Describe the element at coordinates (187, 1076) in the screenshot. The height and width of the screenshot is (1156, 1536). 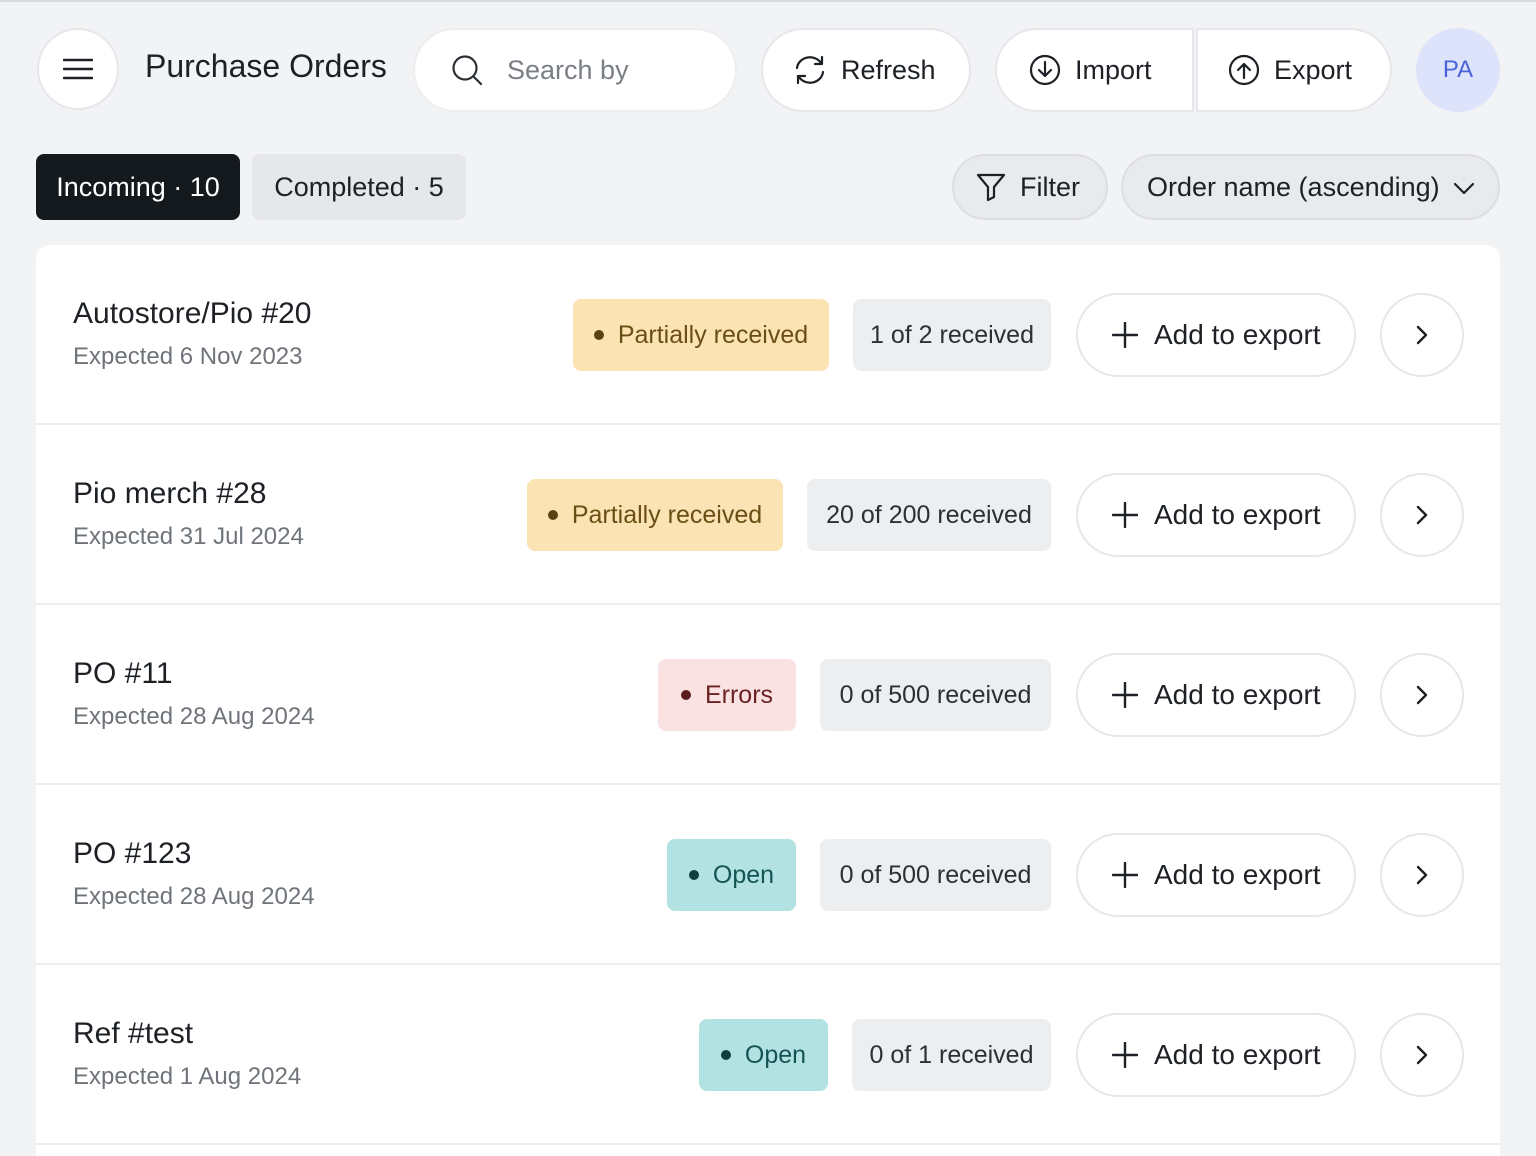
I see `order-expected-date: Expected 1 Aug 2024` at that location.